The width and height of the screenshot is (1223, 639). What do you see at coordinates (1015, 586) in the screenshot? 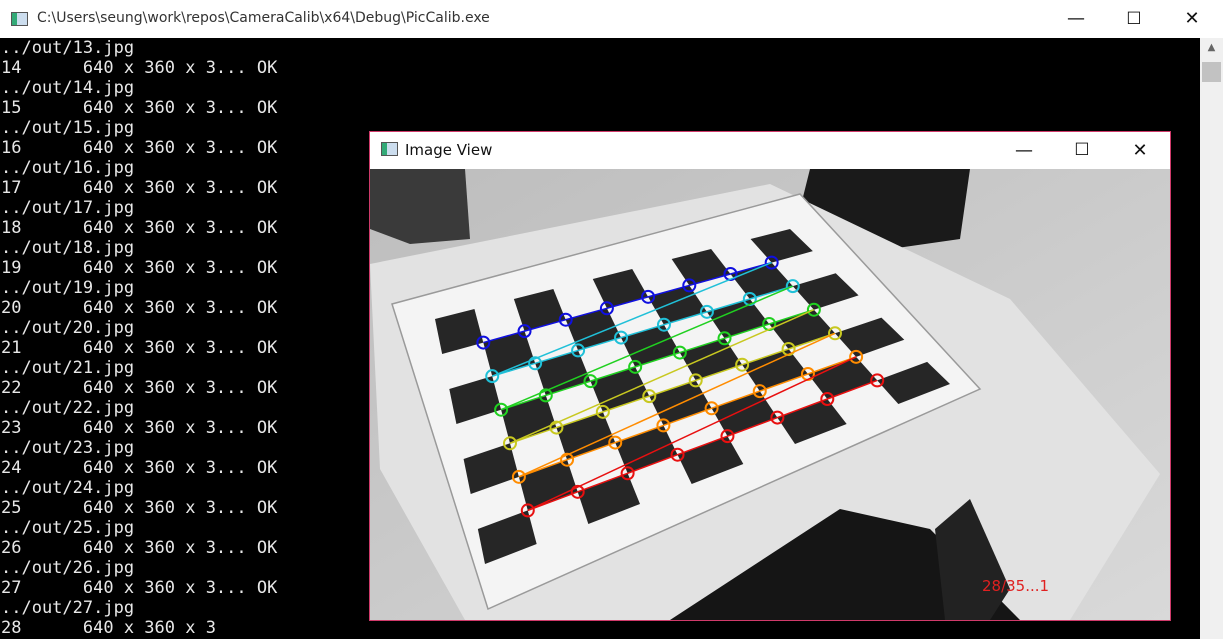
I see `frame-counter-text: 28/35...1` at bounding box center [1015, 586].